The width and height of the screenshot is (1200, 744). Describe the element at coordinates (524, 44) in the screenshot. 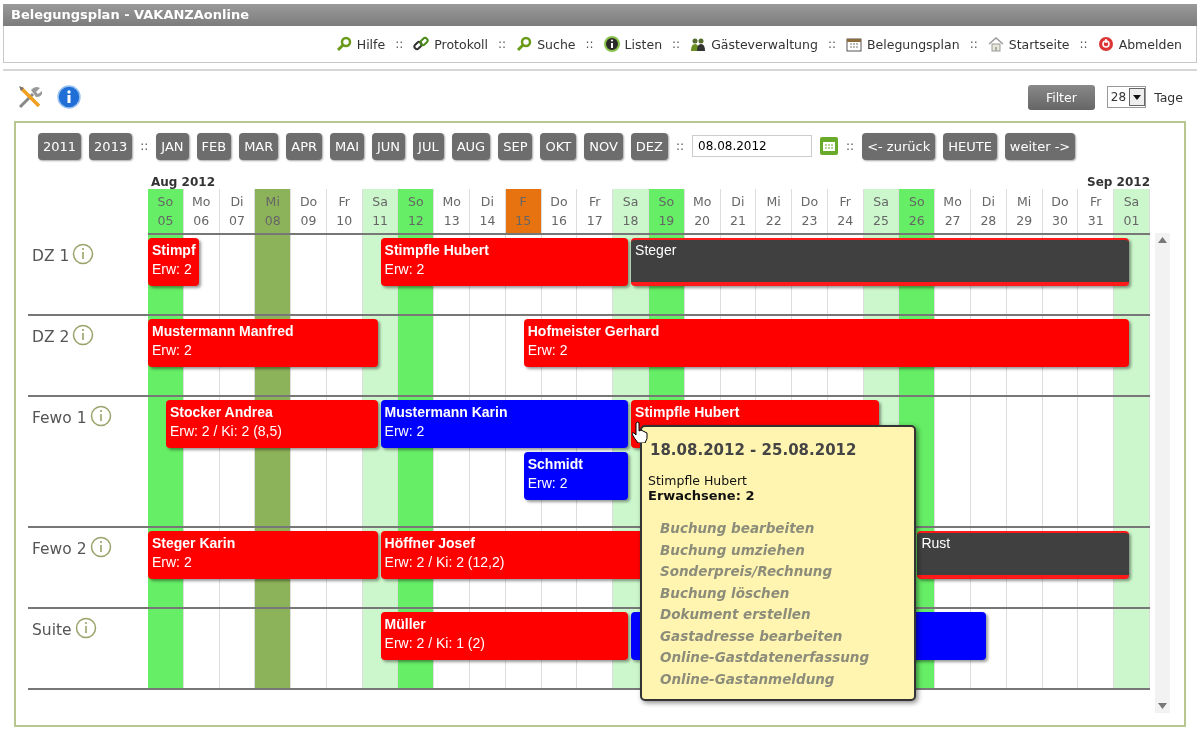

I see `search-icon` at that location.